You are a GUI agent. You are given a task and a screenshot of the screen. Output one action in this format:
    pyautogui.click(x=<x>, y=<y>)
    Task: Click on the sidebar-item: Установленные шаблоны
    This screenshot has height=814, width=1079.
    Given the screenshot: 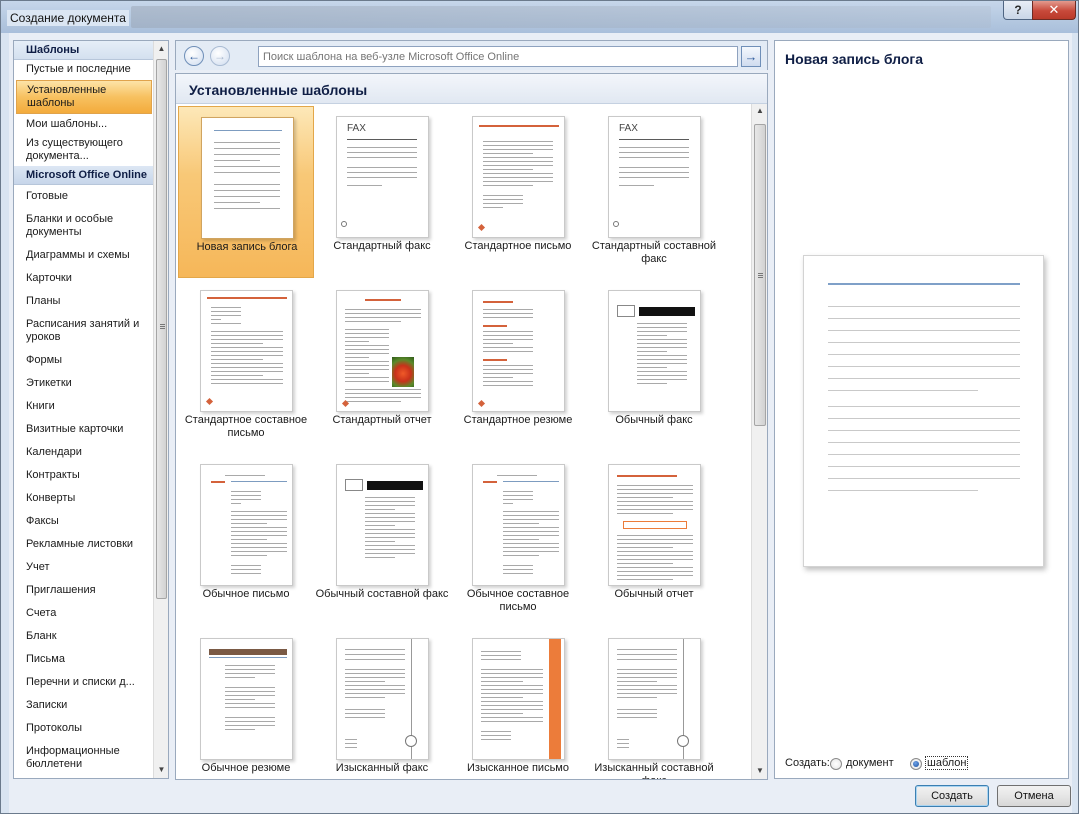 What is the action you would take?
    pyautogui.click(x=84, y=97)
    